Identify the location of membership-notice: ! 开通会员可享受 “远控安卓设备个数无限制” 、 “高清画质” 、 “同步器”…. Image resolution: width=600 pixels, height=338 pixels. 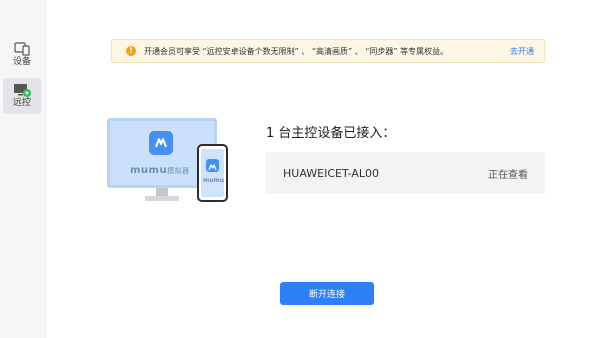
(328, 51).